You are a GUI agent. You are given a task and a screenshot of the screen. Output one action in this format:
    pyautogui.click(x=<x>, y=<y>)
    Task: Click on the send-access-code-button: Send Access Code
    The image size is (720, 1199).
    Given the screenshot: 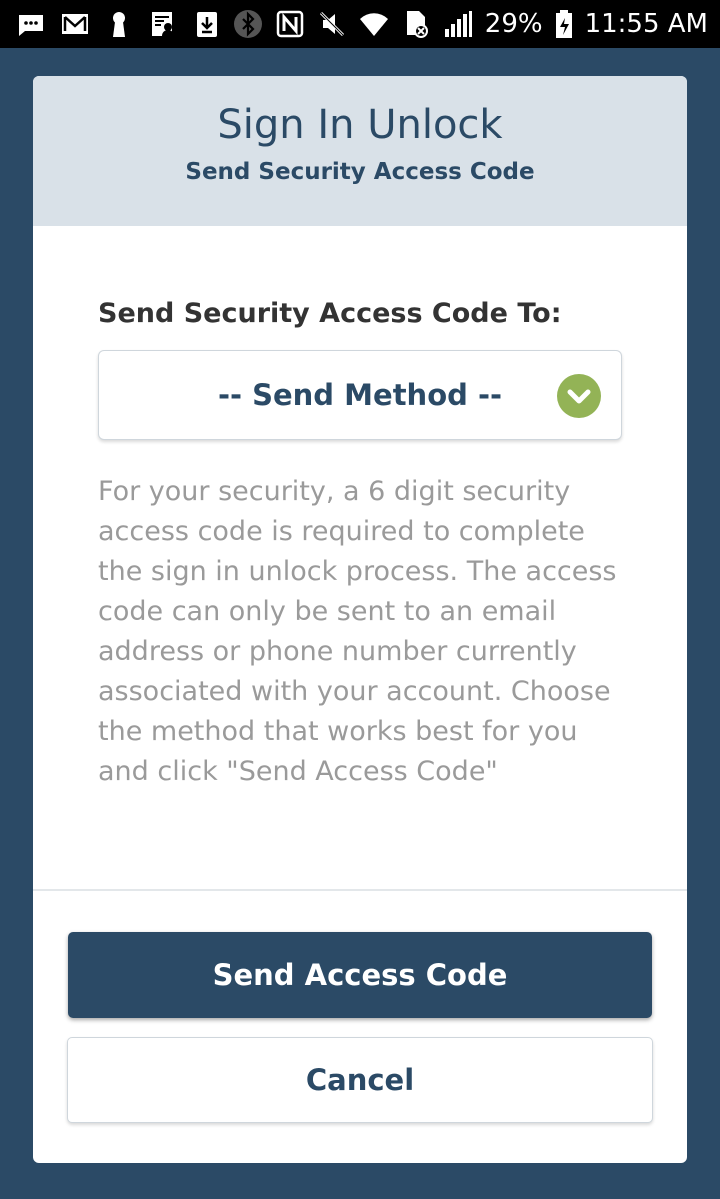 What is the action you would take?
    pyautogui.click(x=360, y=975)
    